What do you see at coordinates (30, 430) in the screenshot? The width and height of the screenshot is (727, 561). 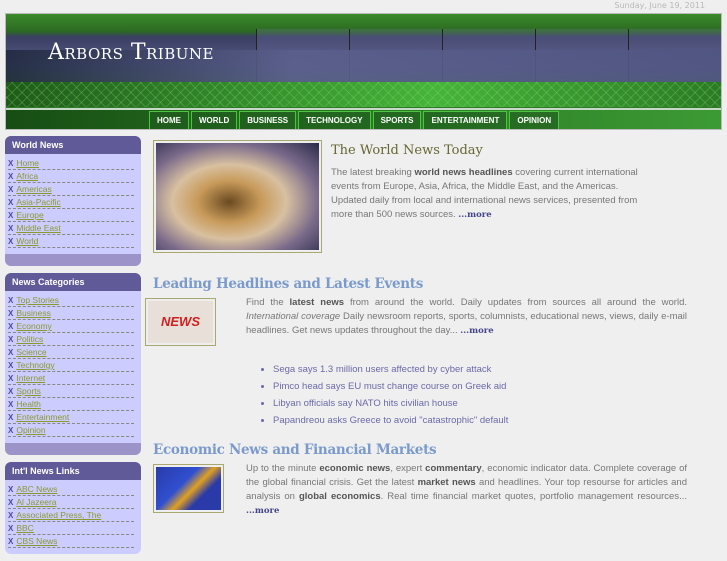 I see `sidebar-link-label: Opinion` at bounding box center [30, 430].